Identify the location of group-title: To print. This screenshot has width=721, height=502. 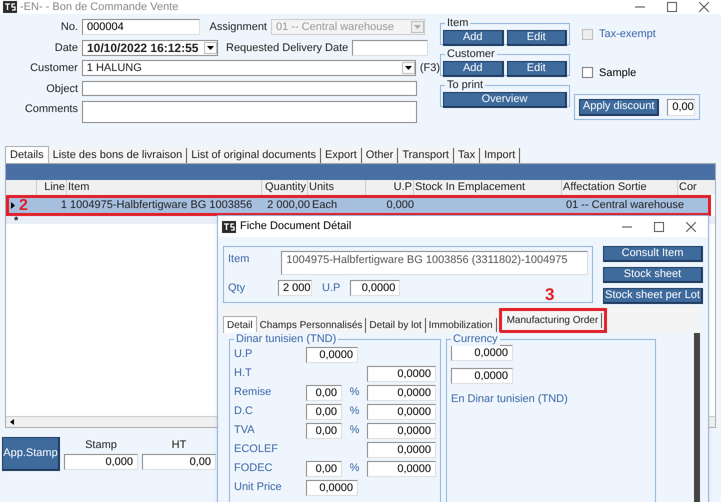
(465, 85).